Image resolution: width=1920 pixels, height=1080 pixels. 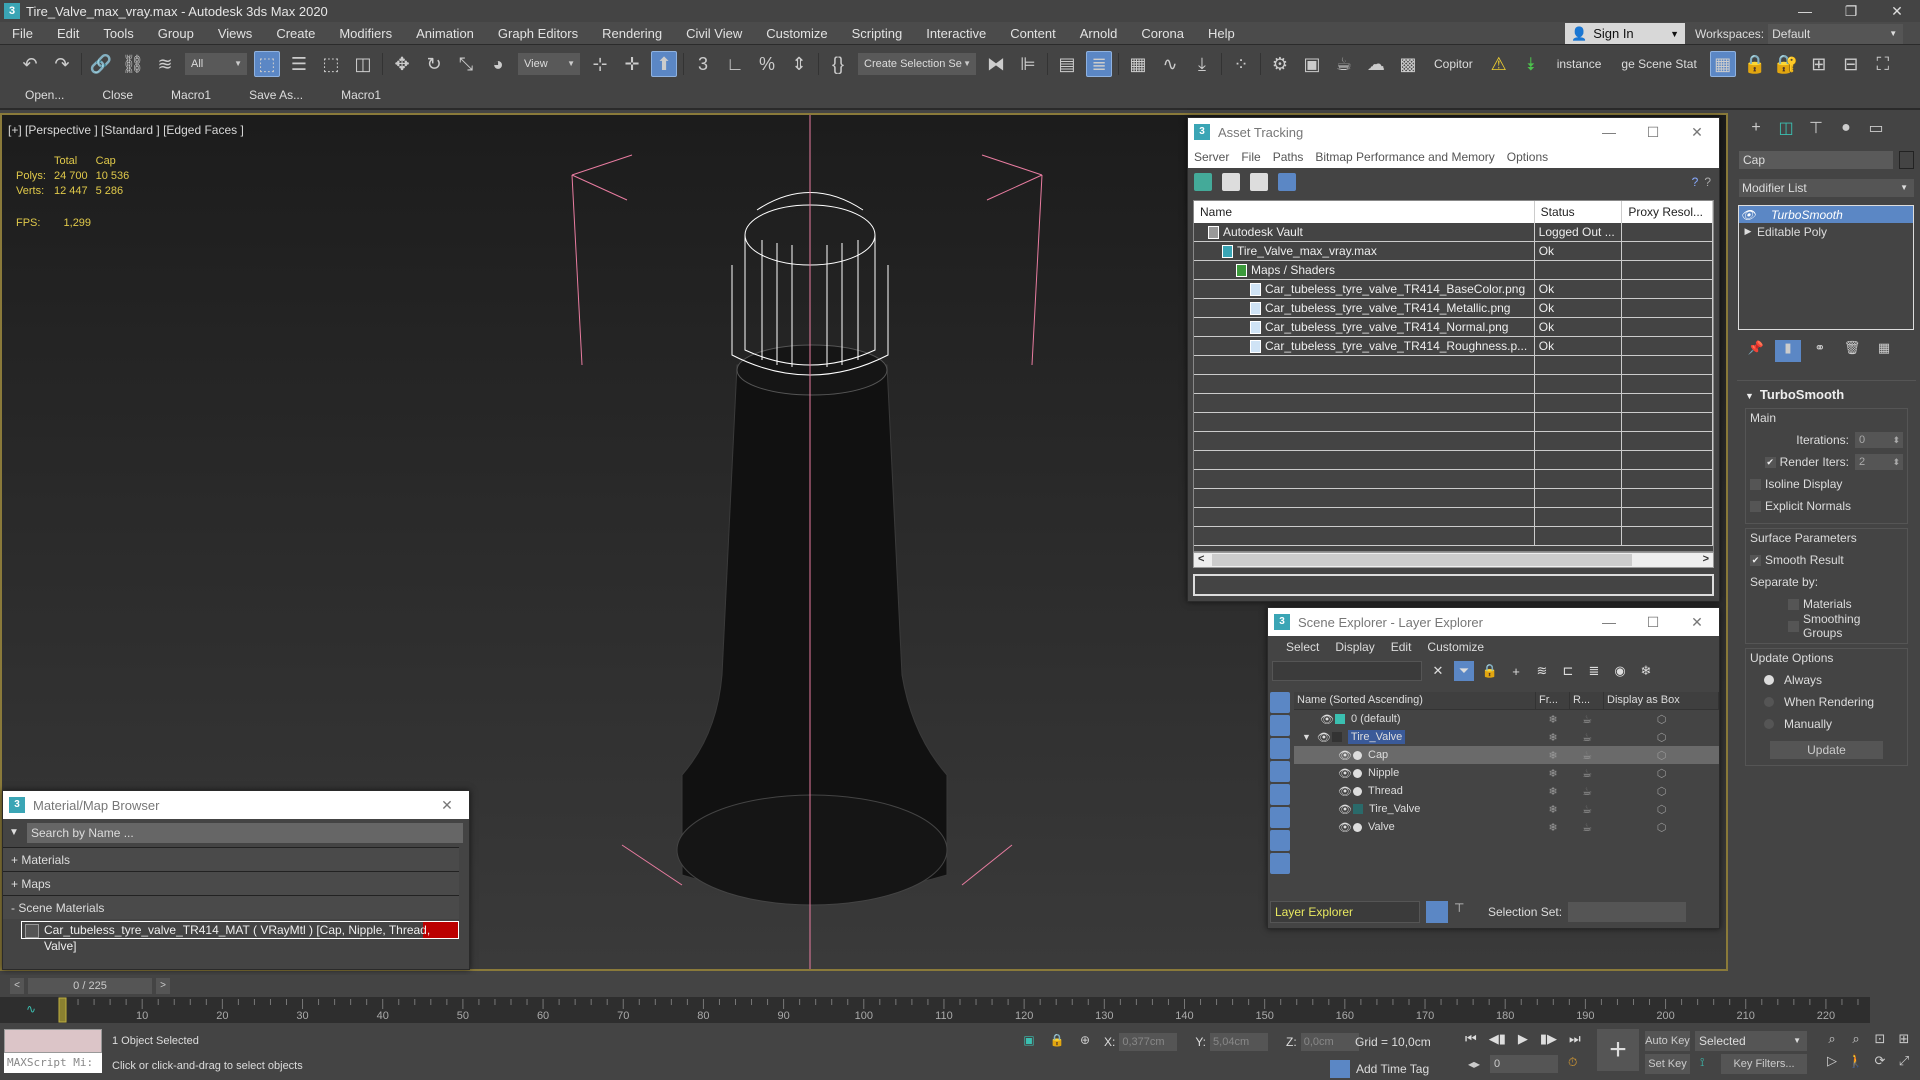 I want to click on layer-tree-row: 👁 Thread ❄ ☕ ⬡, so click(x=1506, y=791).